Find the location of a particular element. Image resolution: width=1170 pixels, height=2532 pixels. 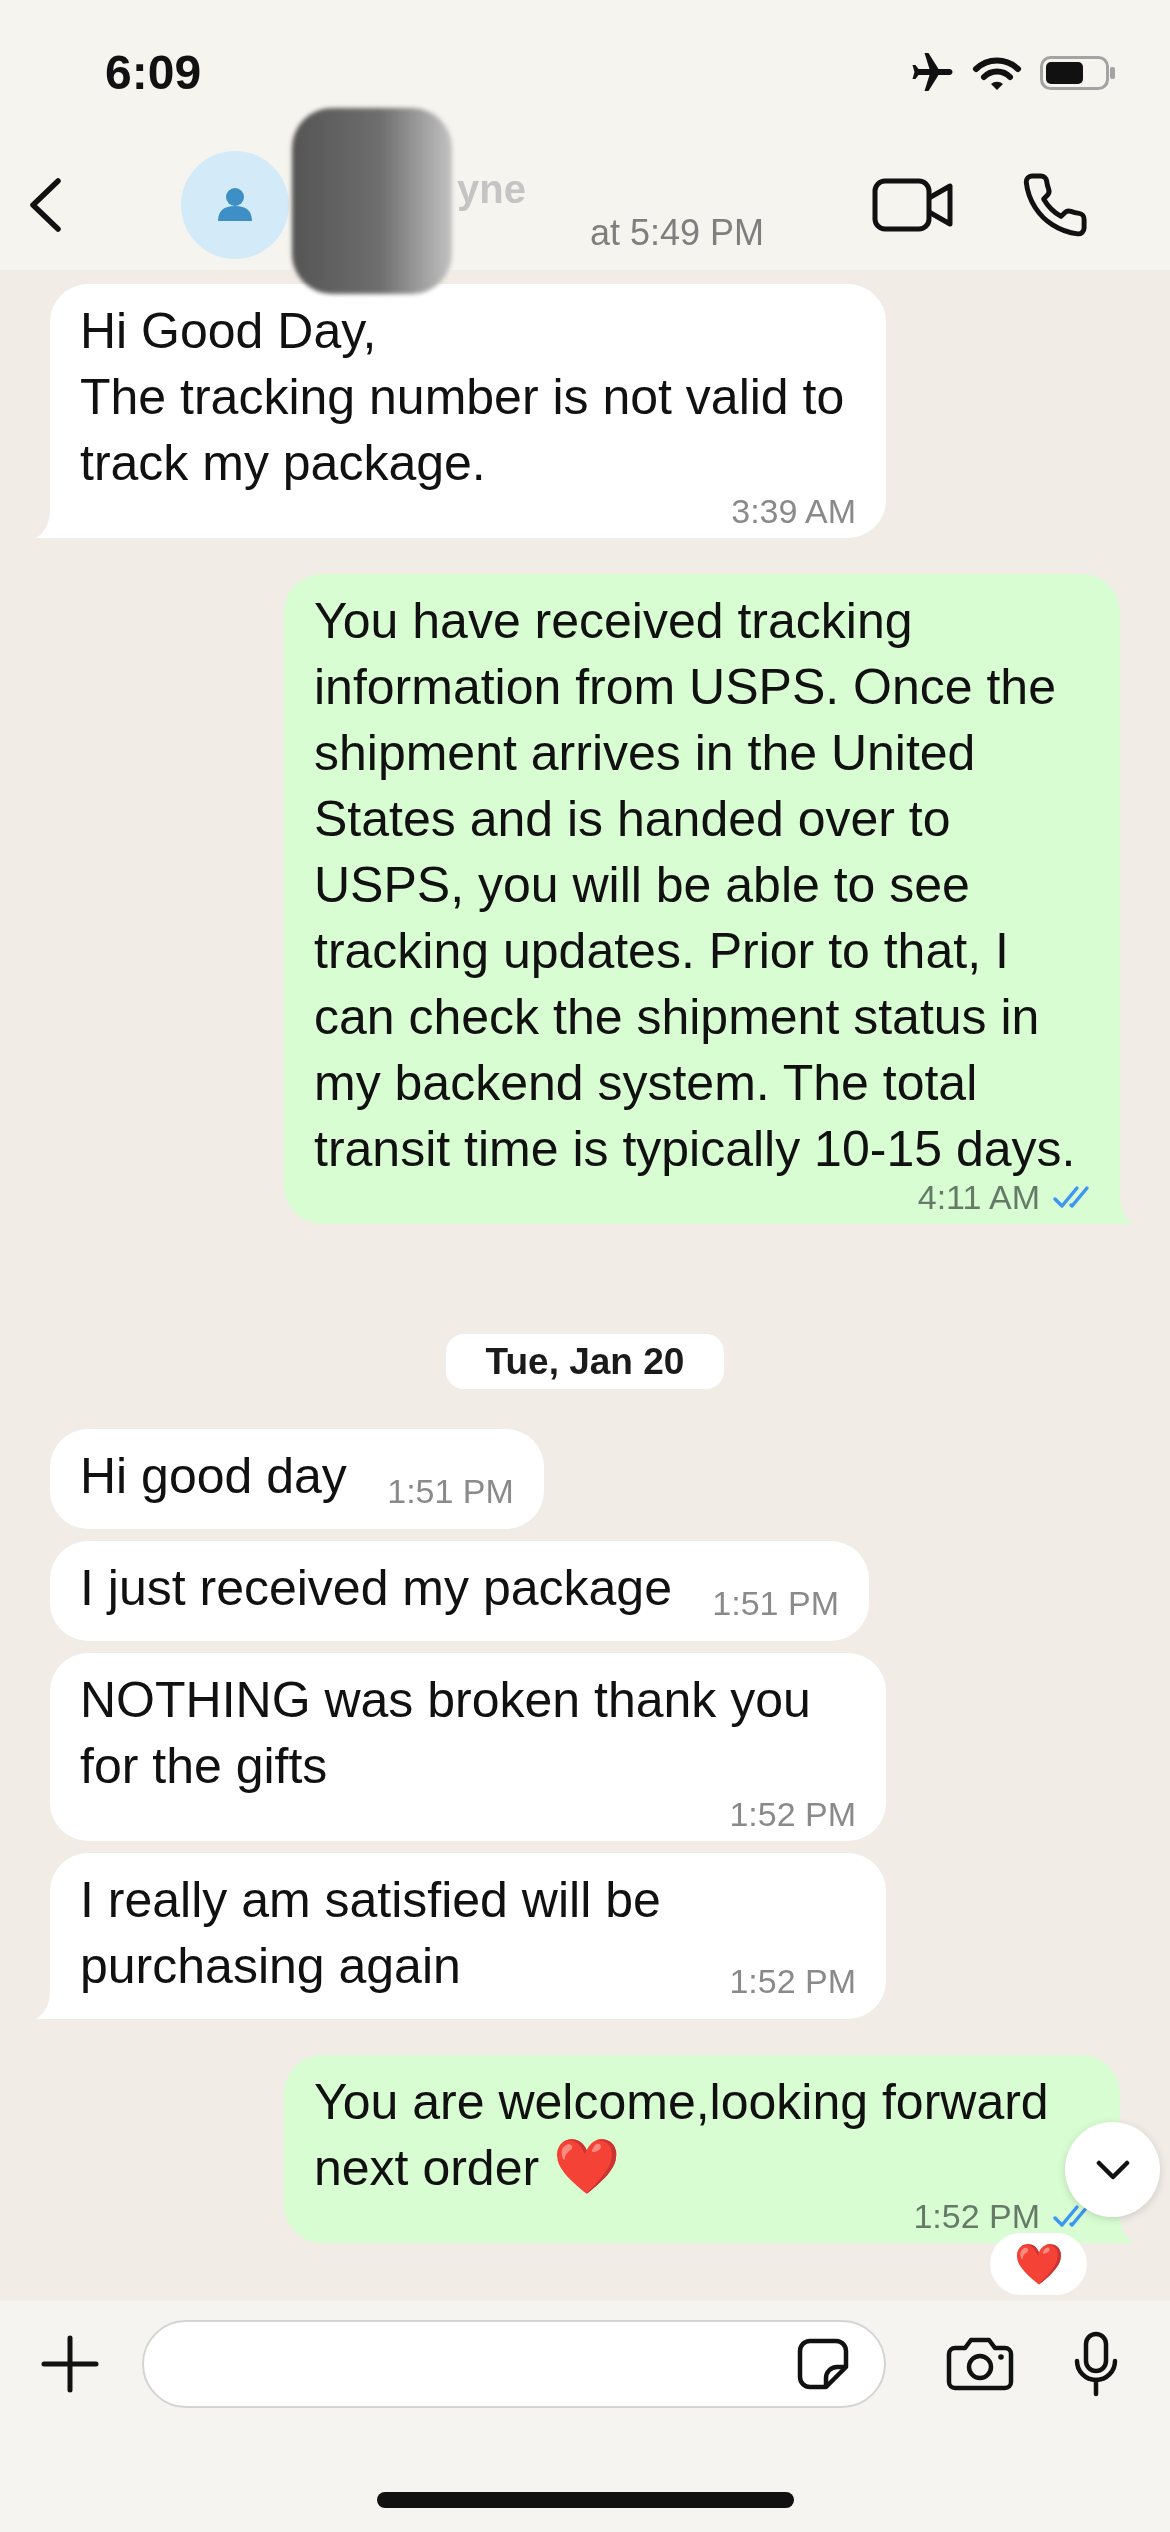

reaction-badge: ❤ is located at coordinates (1038, 2264).